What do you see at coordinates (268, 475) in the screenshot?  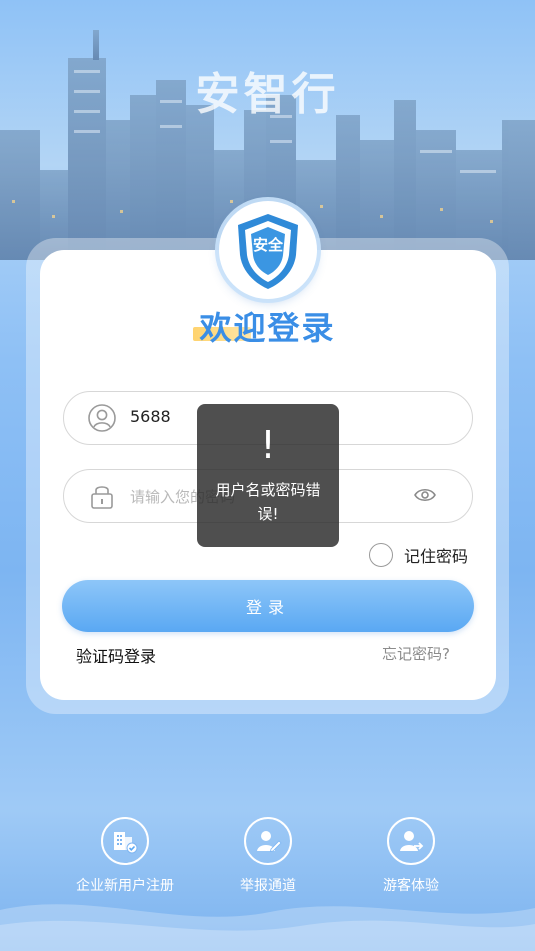 I see `error-toast: ! 用户名或密码错误!` at bounding box center [268, 475].